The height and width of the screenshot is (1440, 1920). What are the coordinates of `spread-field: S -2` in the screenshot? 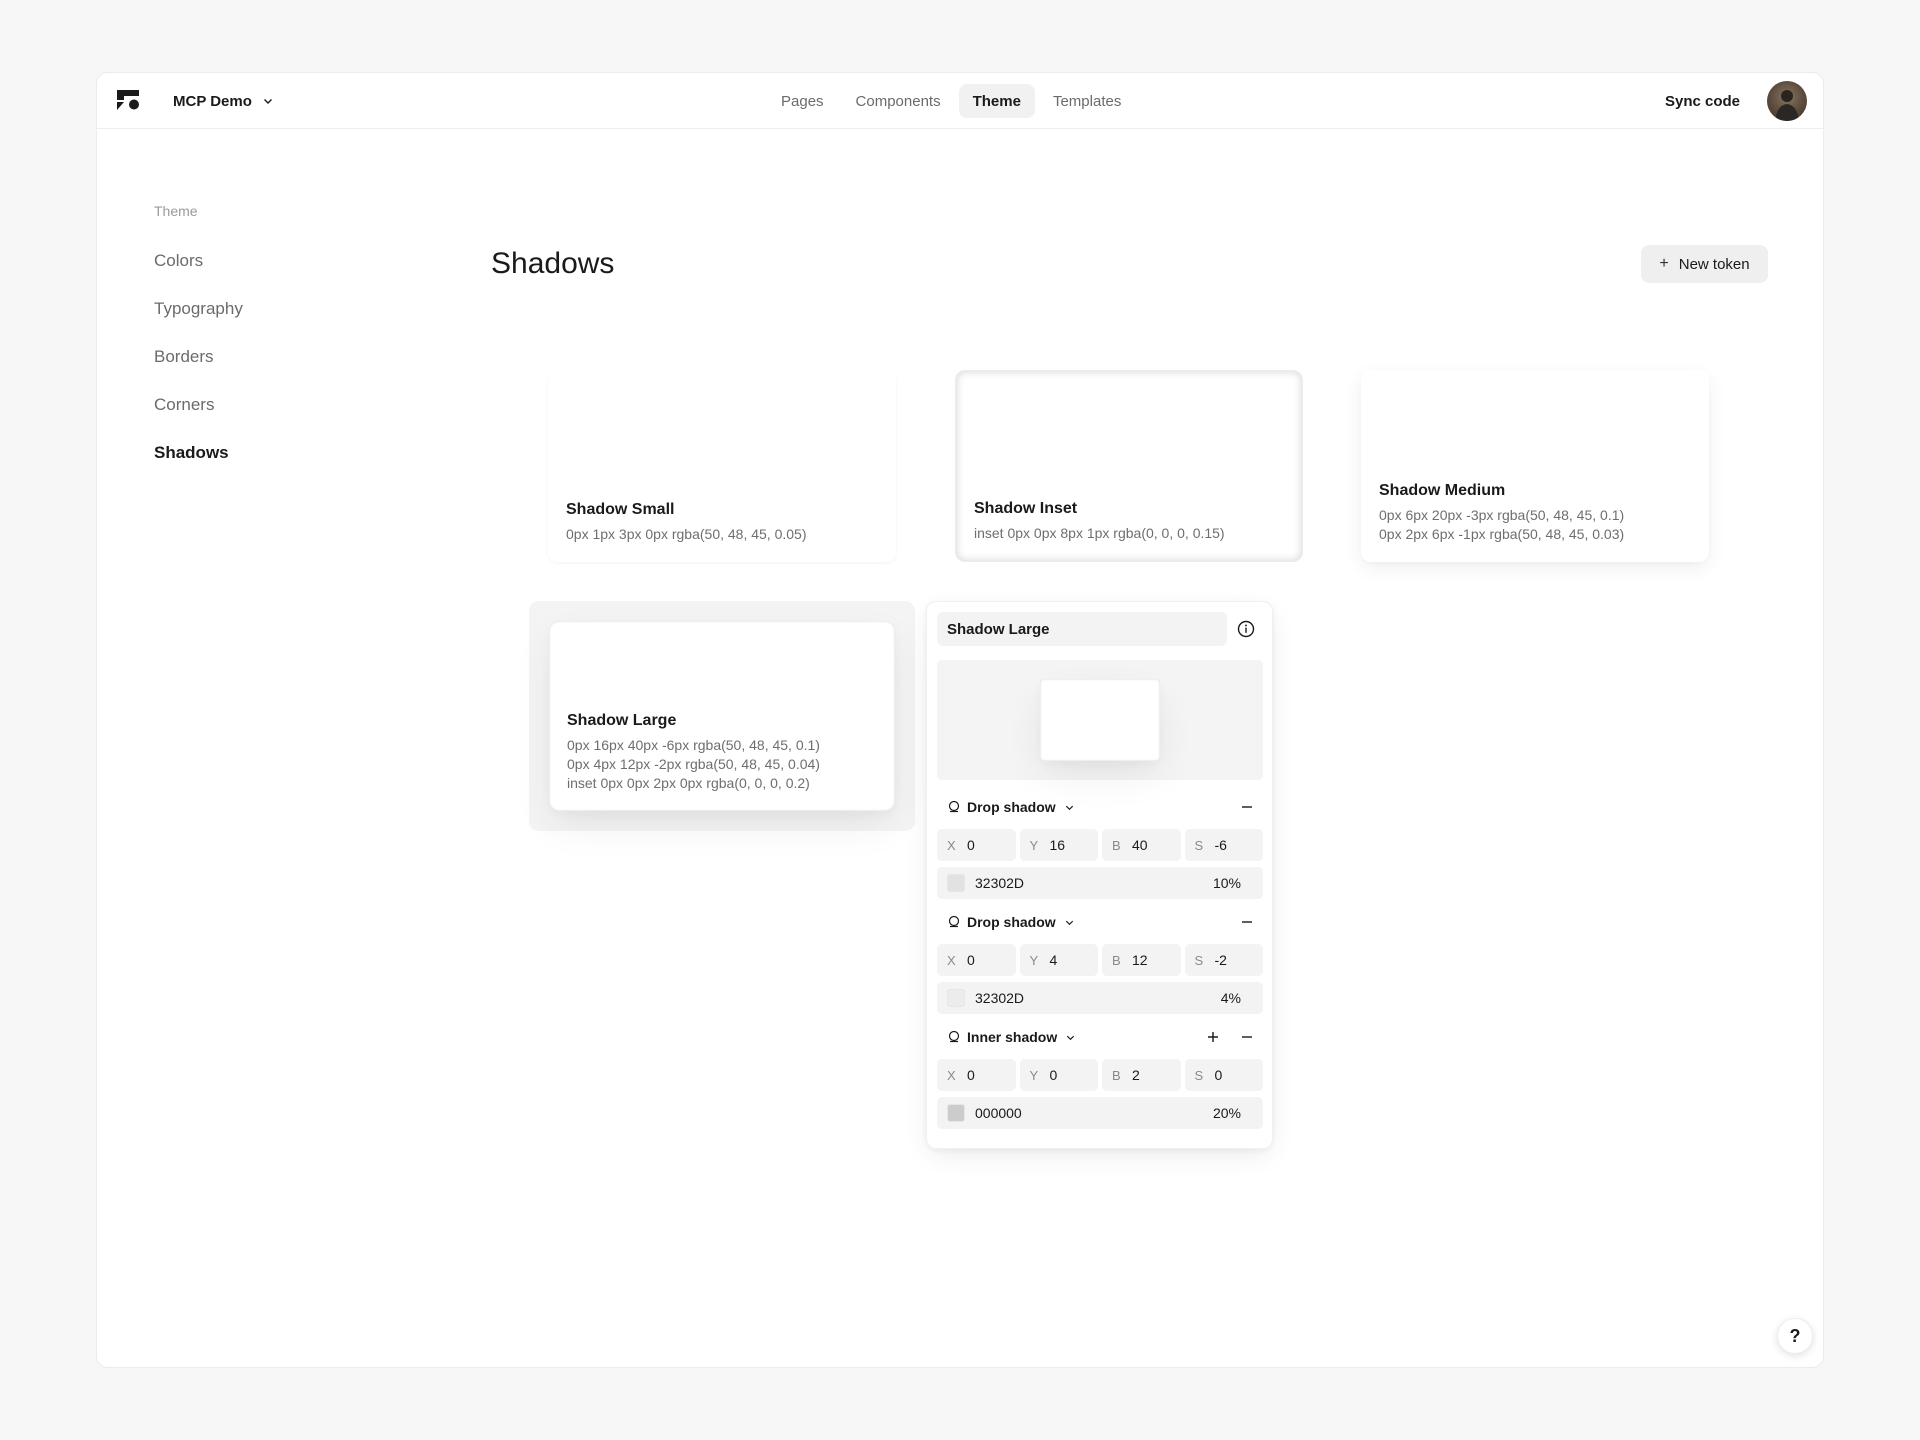 It's located at (1223, 960).